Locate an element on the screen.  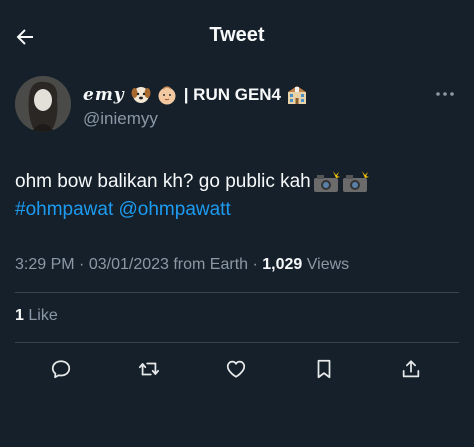
avatar is located at coordinates (43, 104).